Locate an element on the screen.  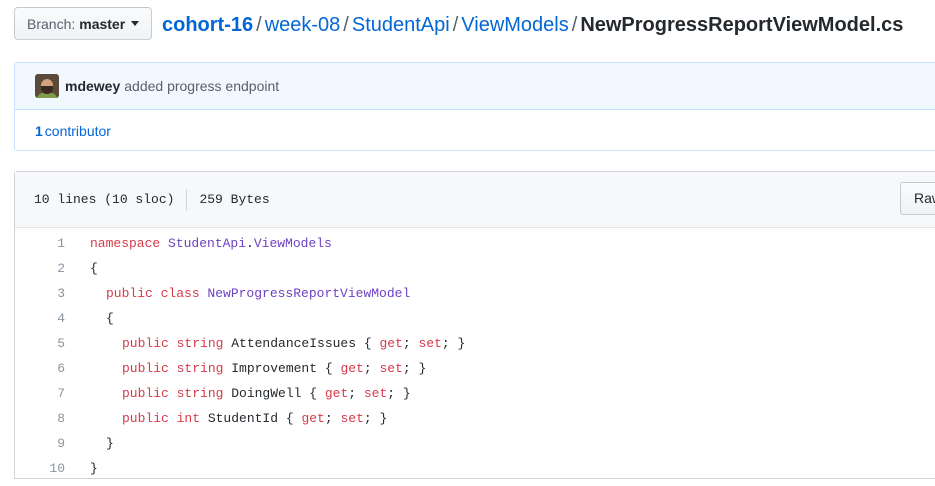
line-number: 10 is located at coordinates (52, 468).